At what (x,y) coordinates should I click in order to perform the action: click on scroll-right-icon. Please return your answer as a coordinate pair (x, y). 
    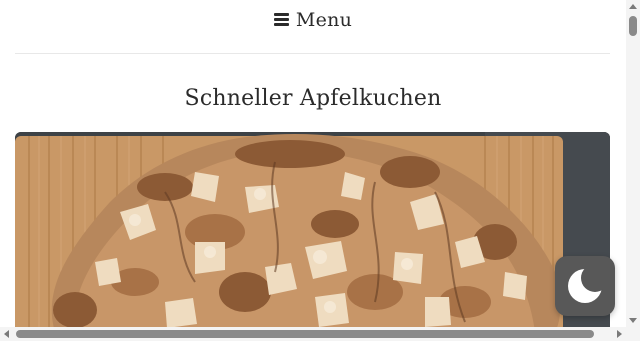
    Looking at the image, I should click on (619, 334).